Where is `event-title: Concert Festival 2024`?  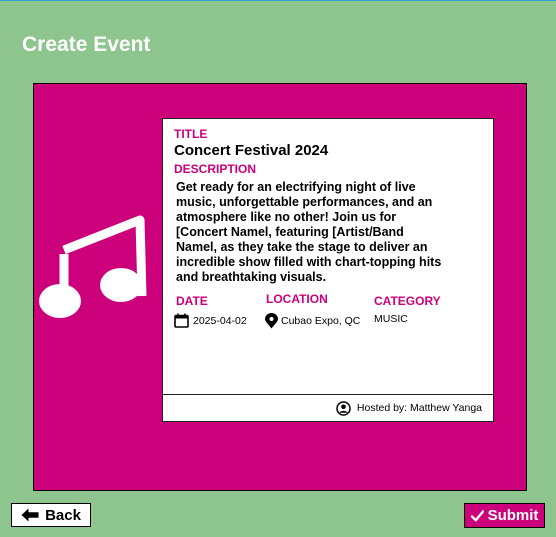
event-title: Concert Festival 2024 is located at coordinates (251, 150).